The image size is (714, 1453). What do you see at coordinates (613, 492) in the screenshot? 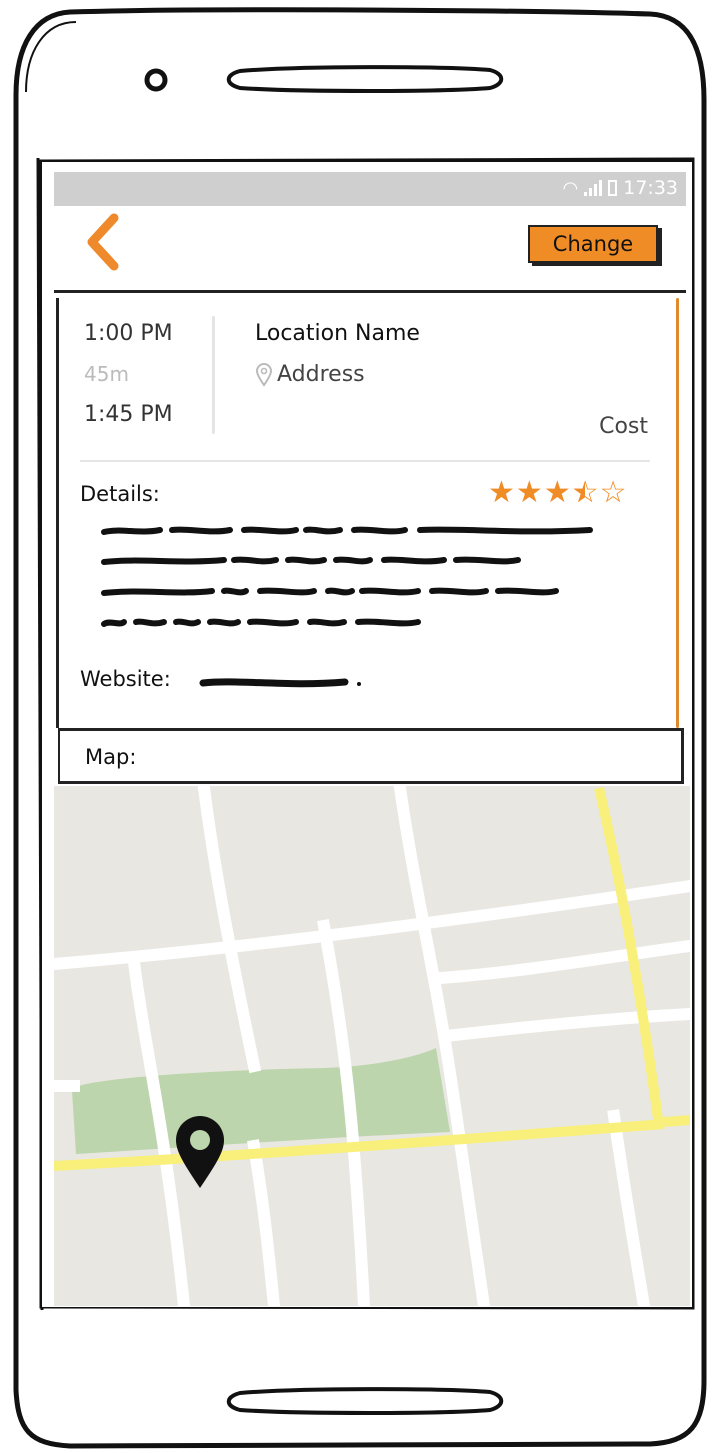
I see `star-empty-icon: ☆` at bounding box center [613, 492].